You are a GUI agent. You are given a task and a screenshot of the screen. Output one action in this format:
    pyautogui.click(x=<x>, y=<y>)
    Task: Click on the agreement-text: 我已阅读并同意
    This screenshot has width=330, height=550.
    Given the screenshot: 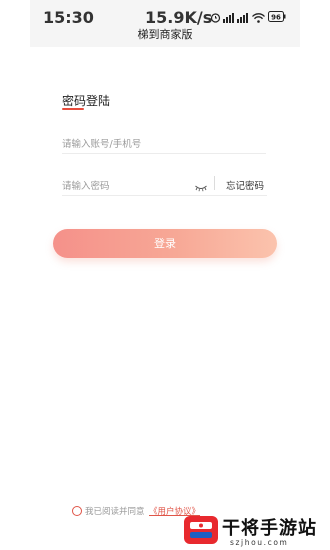 What is the action you would take?
    pyautogui.click(x=115, y=512)
    